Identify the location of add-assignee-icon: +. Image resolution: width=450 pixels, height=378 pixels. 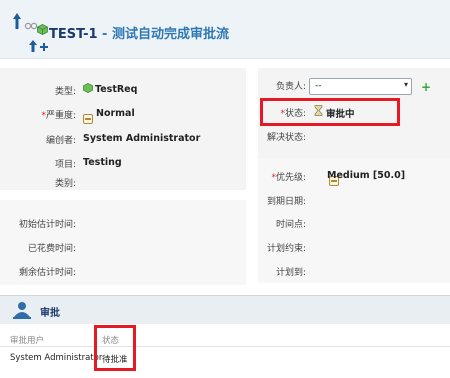
(426, 87).